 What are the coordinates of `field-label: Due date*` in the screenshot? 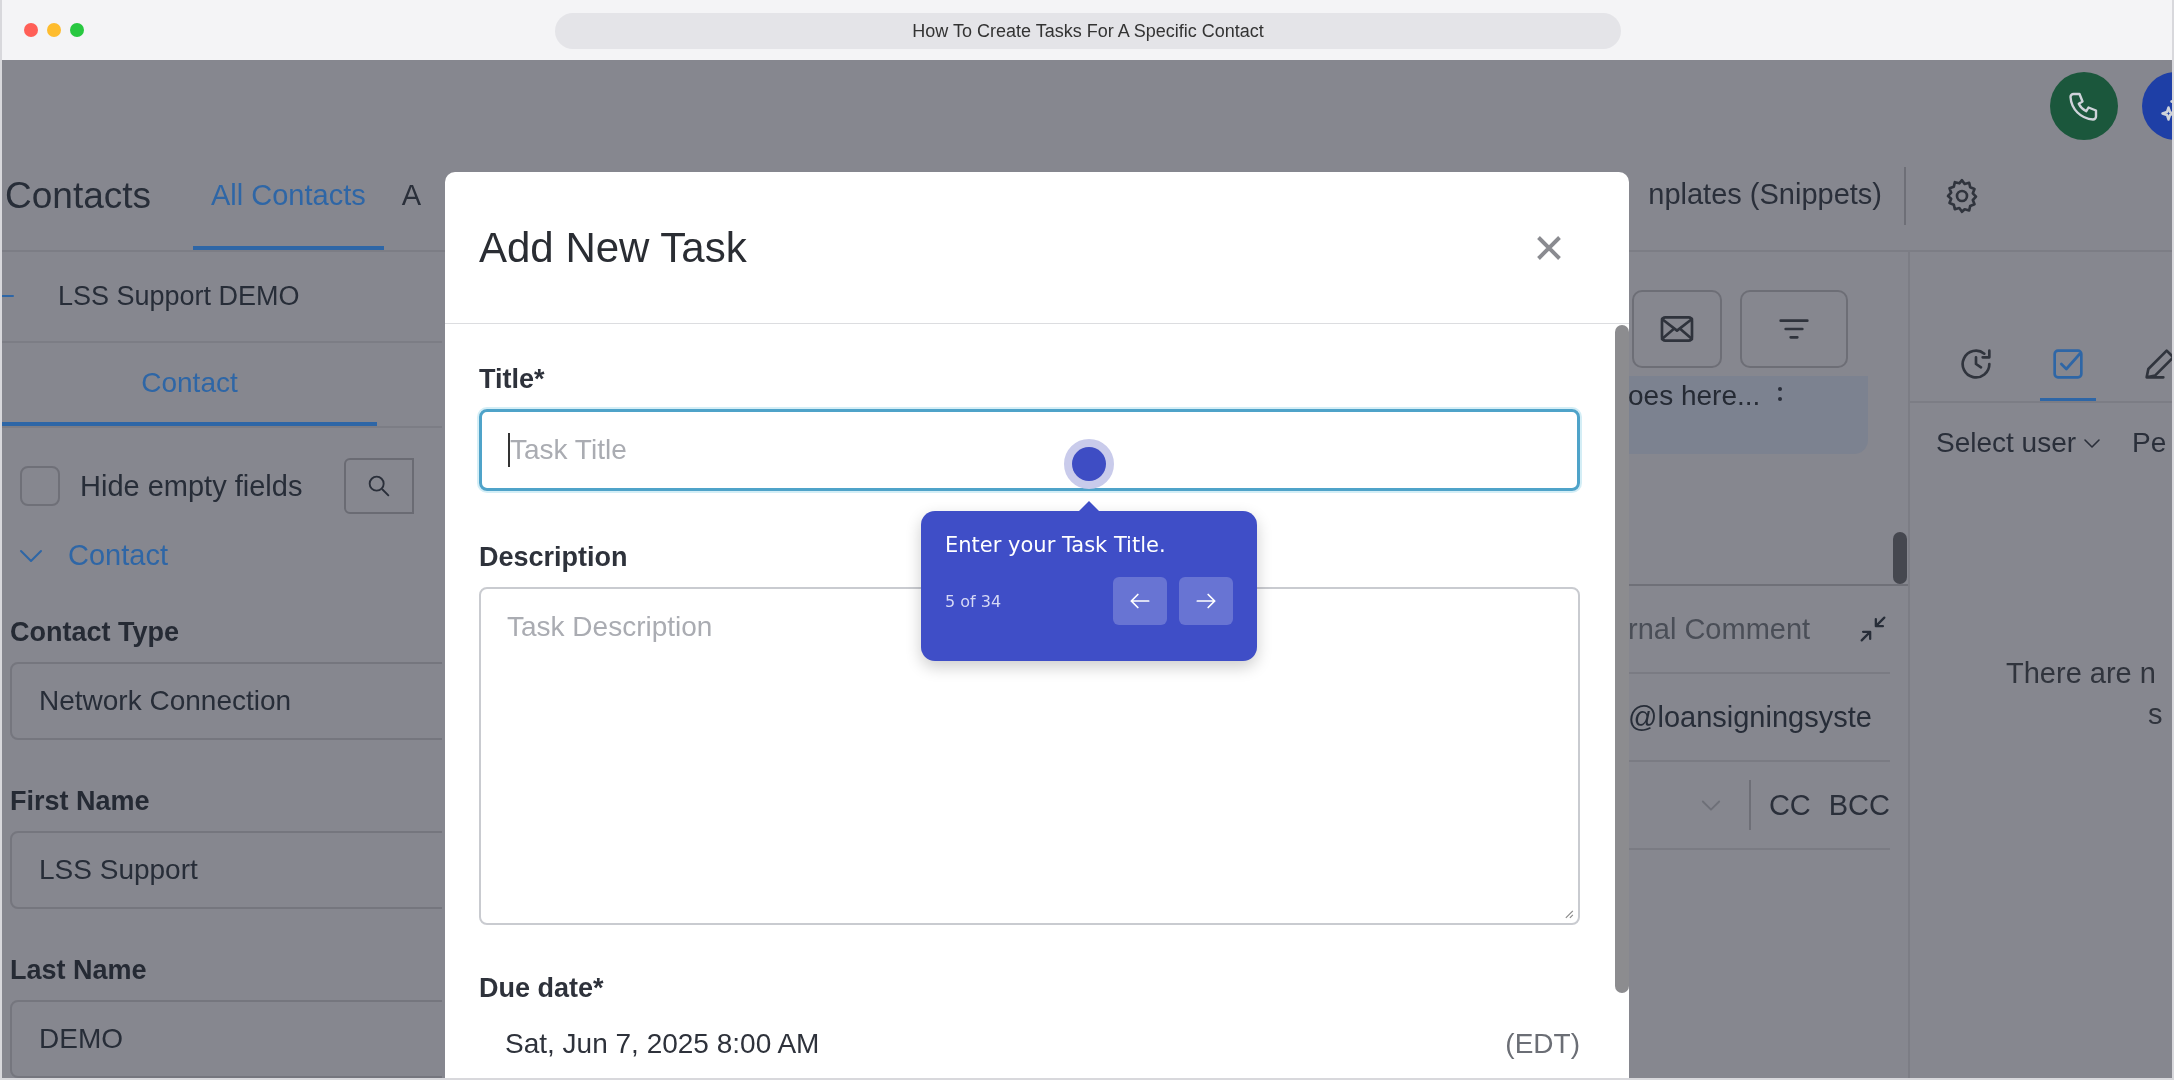 It's located at (541, 988).